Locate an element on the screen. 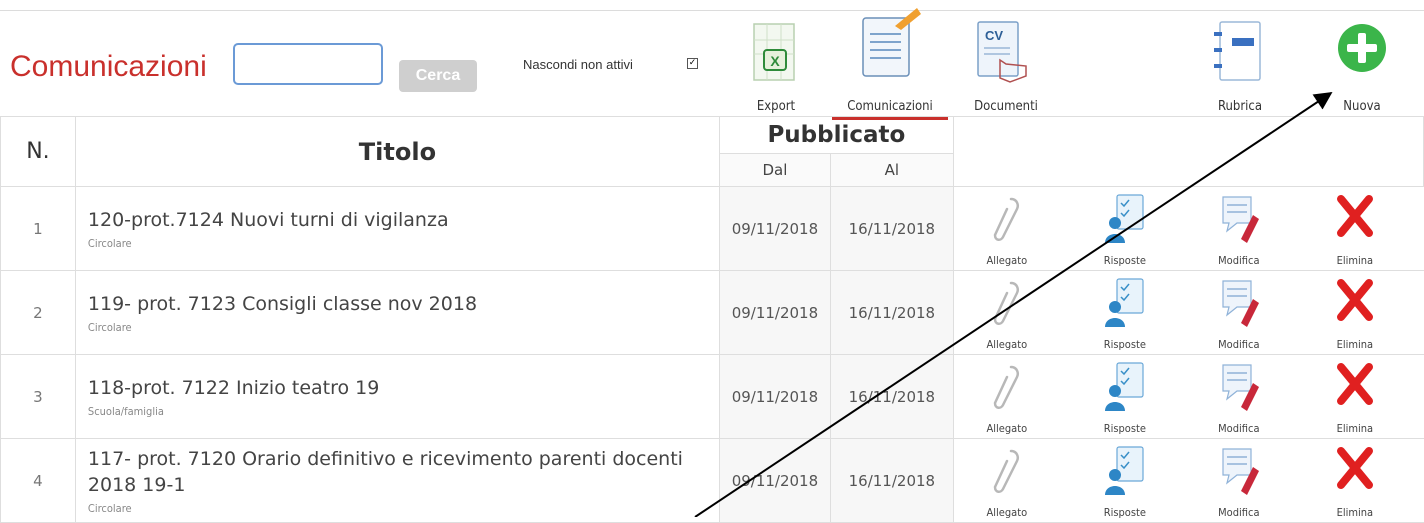  tool-export-label: Export is located at coordinates (776, 106).